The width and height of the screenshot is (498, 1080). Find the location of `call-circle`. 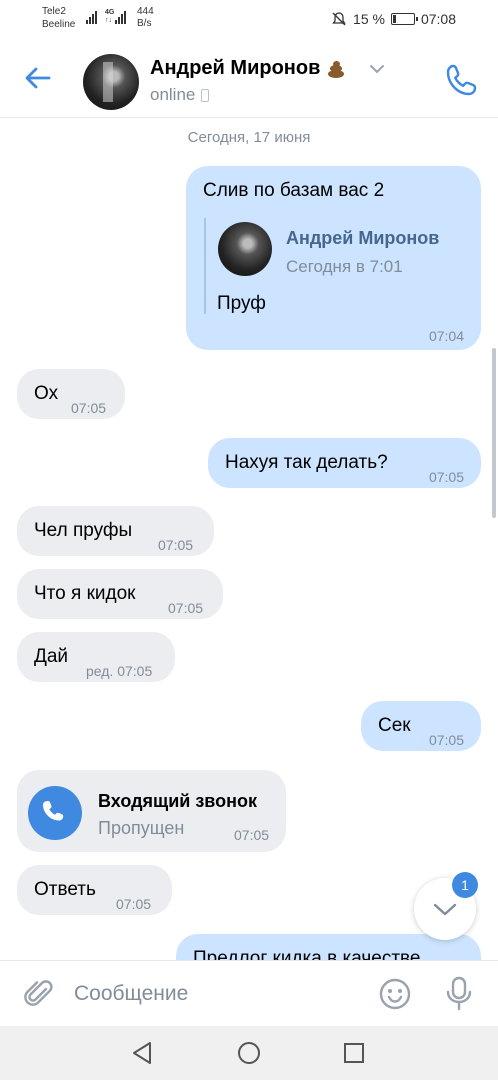

call-circle is located at coordinates (55, 813).